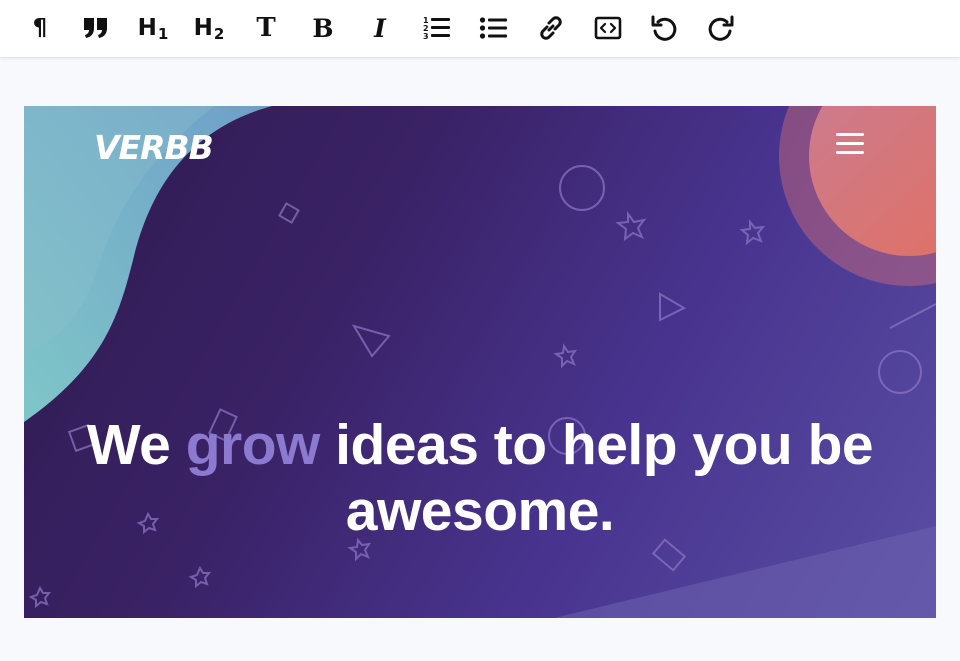 The height and width of the screenshot is (661, 960). I want to click on heading-2-button: H2, so click(209, 28).